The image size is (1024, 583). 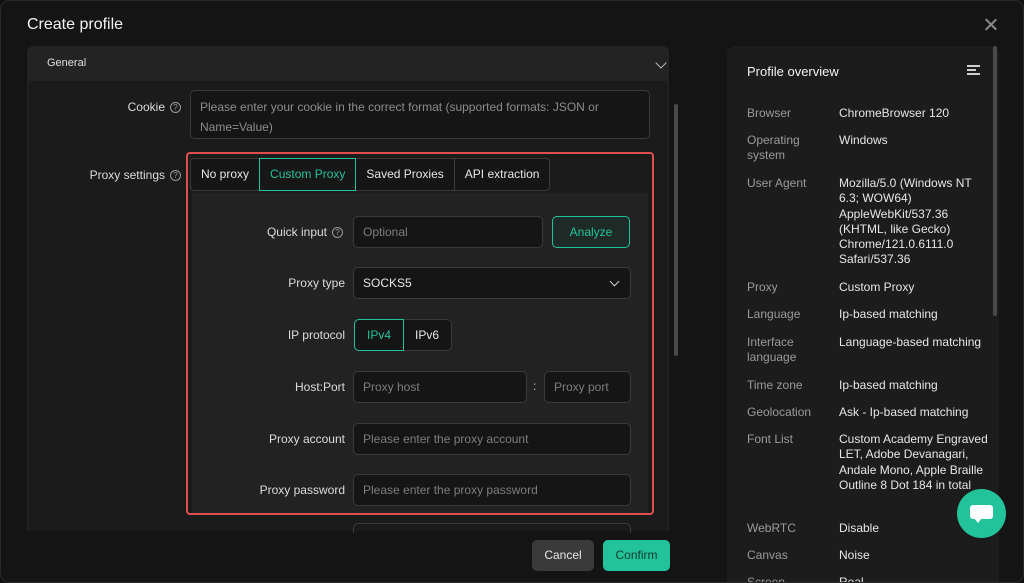 I want to click on overview-value: Language-based matching, so click(x=910, y=342).